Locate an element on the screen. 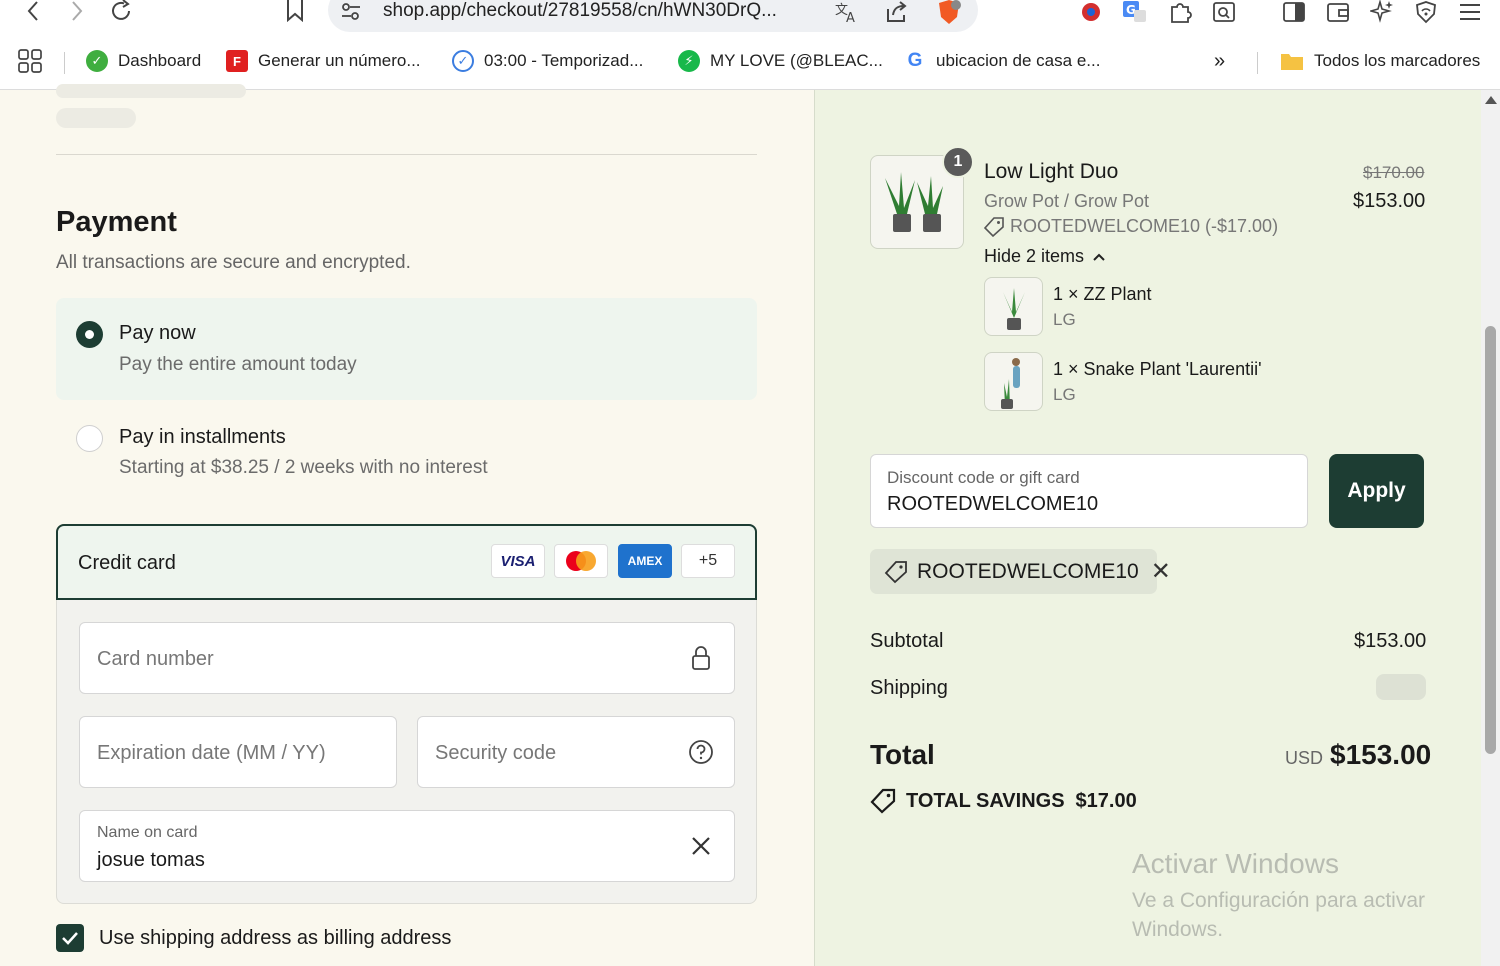 The width and height of the screenshot is (1500, 966). forward-icon is located at coordinates (77, 11).